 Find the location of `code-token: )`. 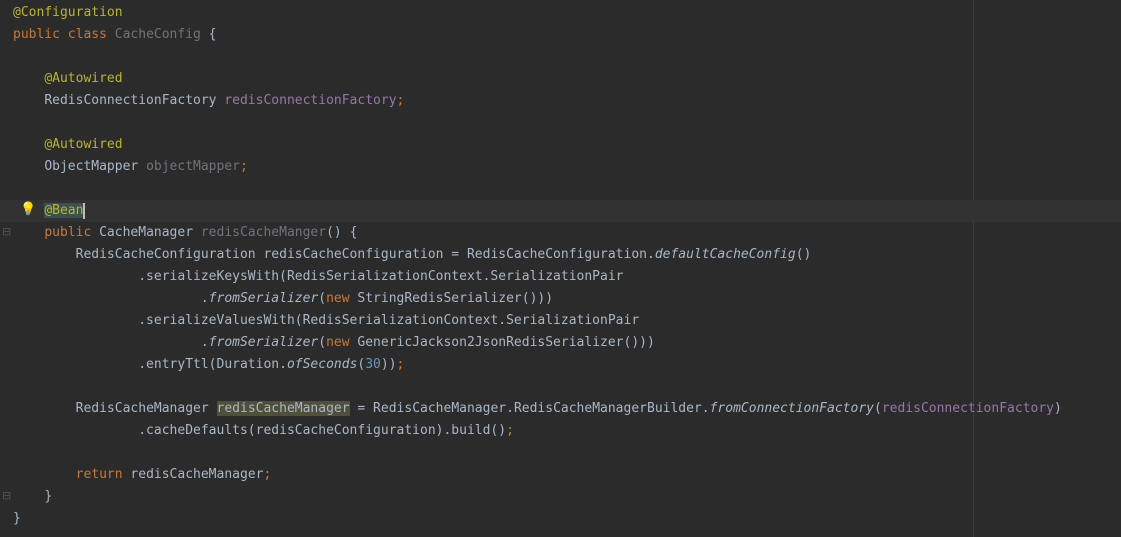

code-token: ) is located at coordinates (1058, 408).